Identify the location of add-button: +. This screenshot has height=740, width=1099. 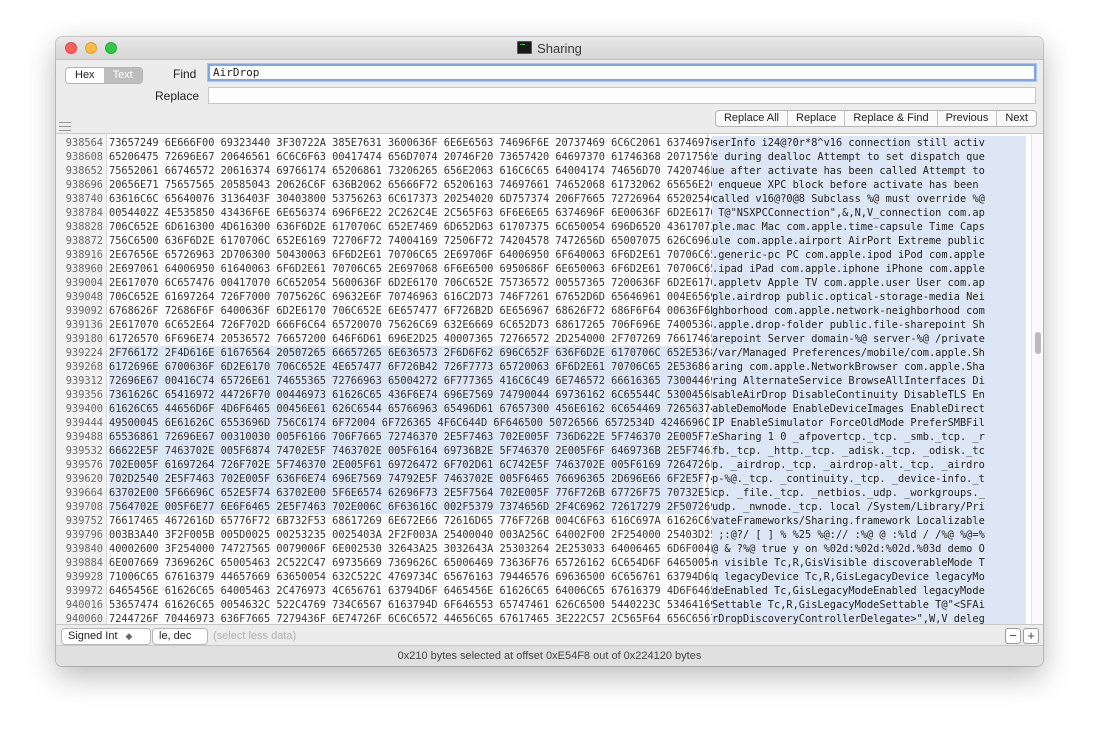
(1031, 636).